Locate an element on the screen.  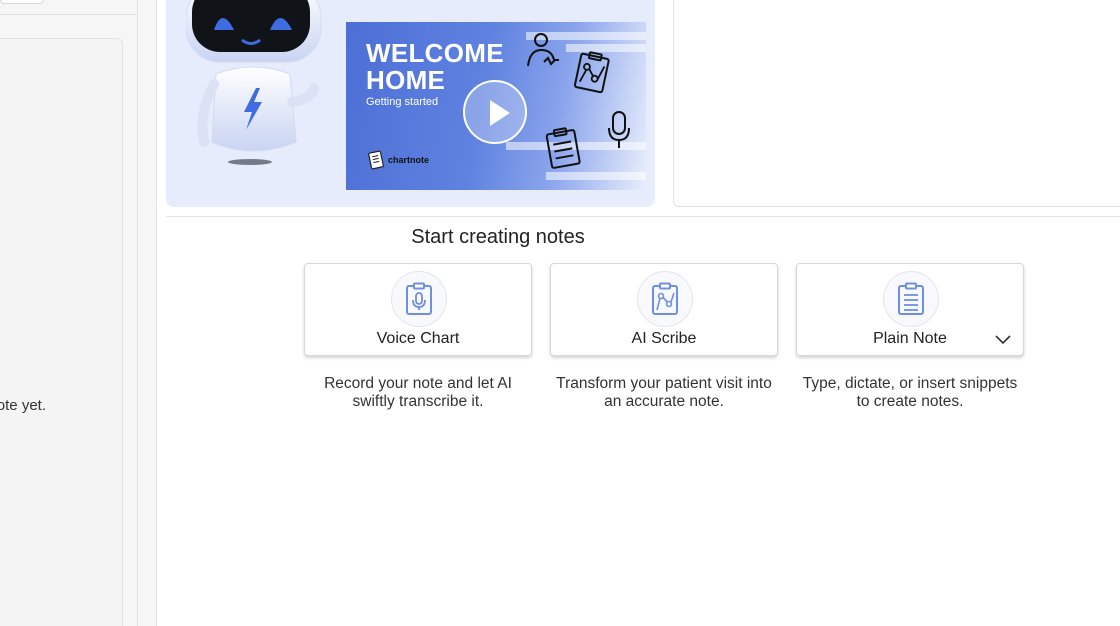
voice-chart-button: Voice Chart is located at coordinates (418, 309).